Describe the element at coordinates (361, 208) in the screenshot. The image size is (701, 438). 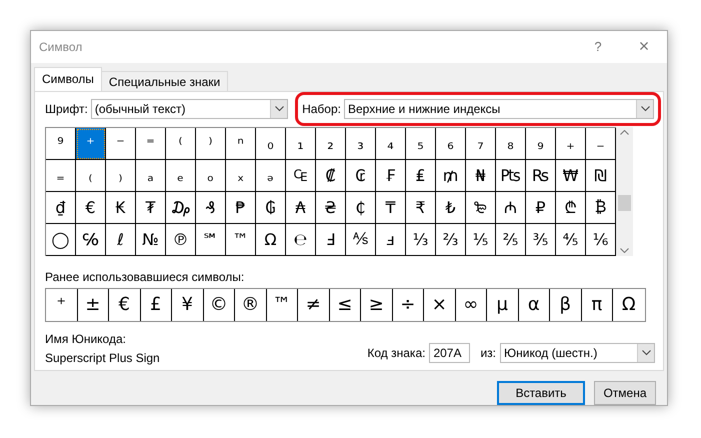
I see `symbol-cell: ₵` at that location.